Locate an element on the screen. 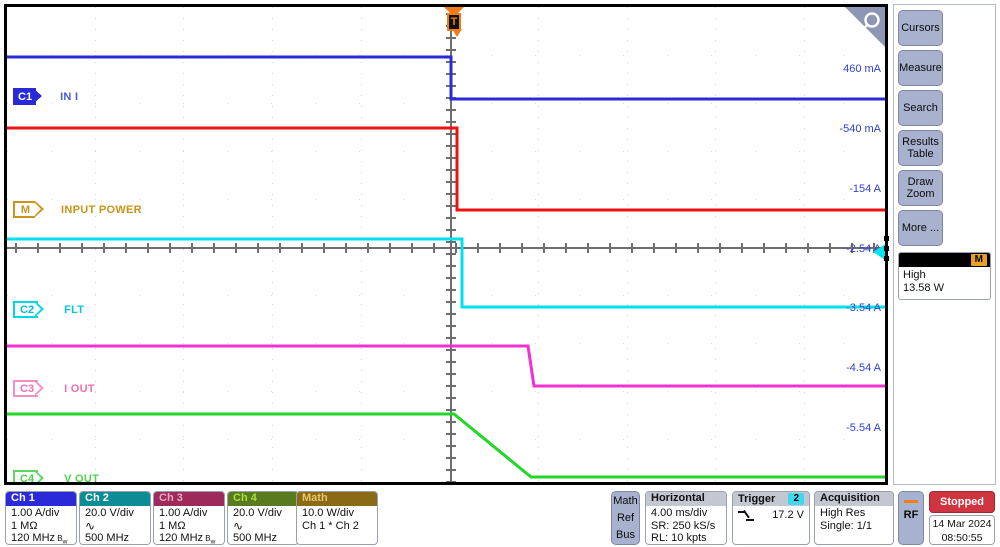  measurement-body: High 13.58 W is located at coordinates (944, 283).